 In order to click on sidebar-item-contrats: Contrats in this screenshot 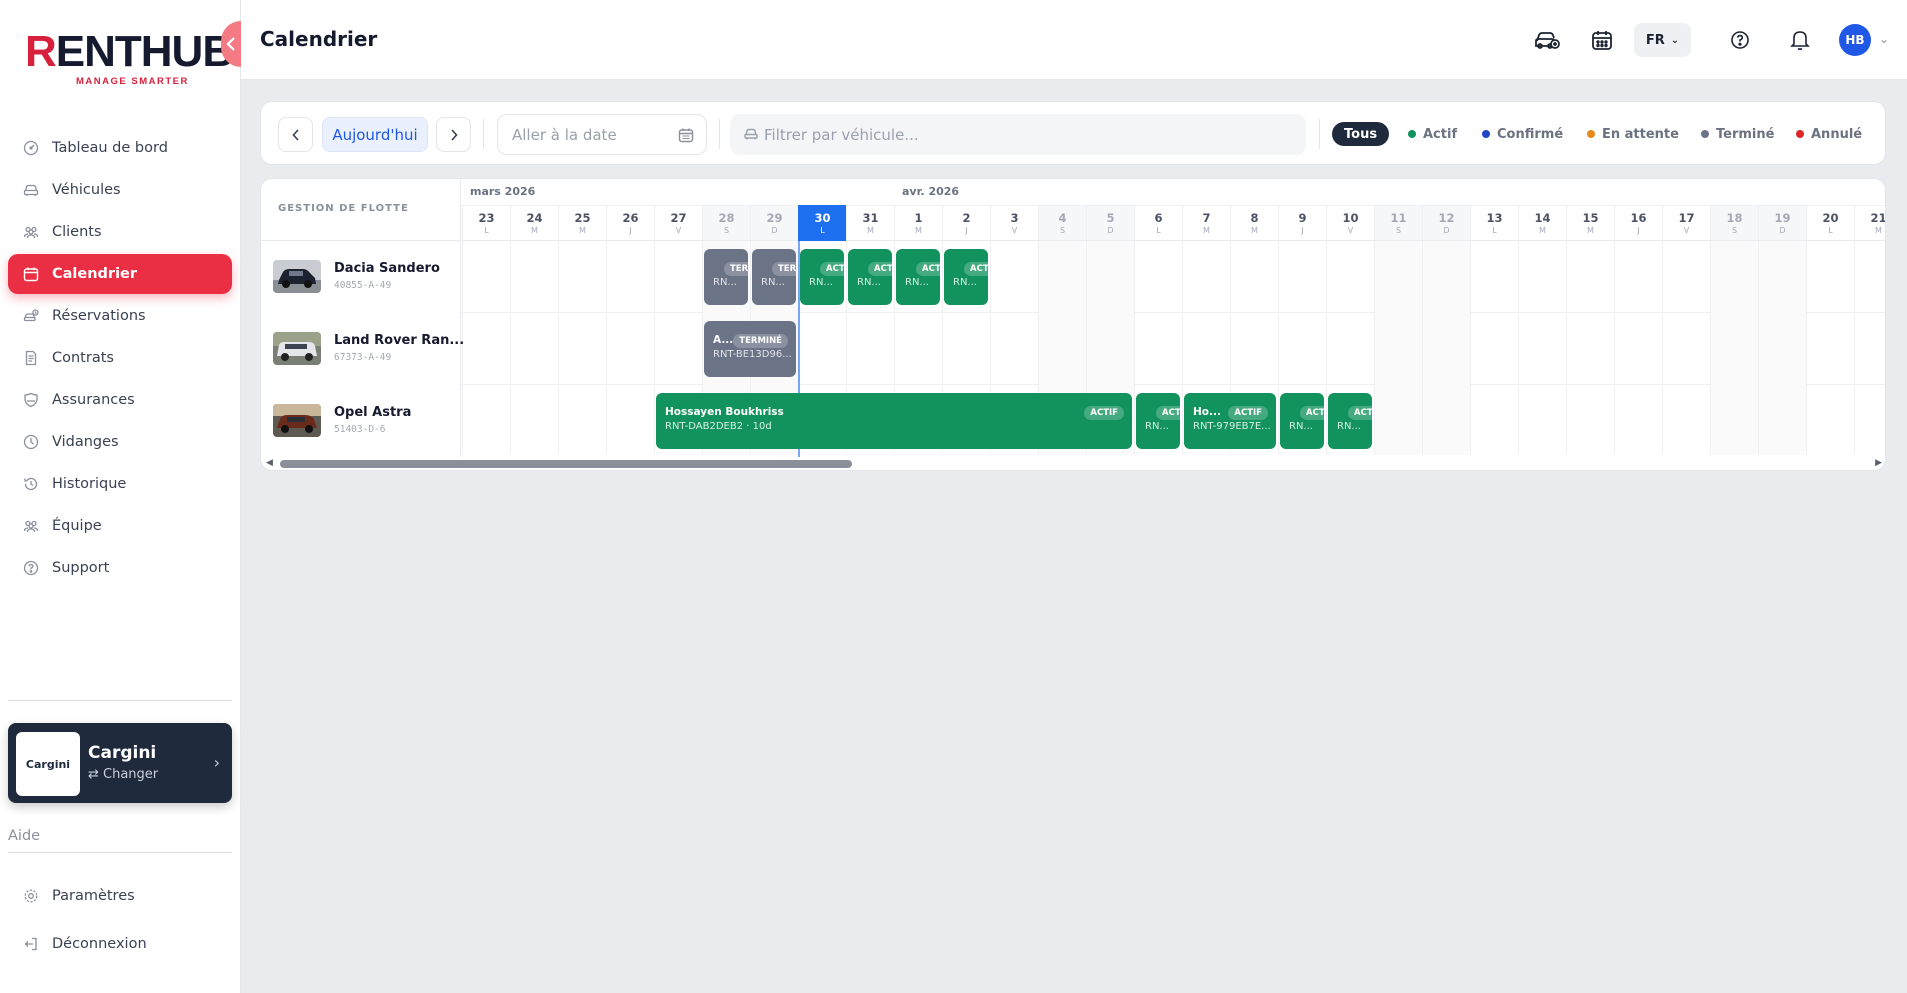, I will do `click(120, 358)`.